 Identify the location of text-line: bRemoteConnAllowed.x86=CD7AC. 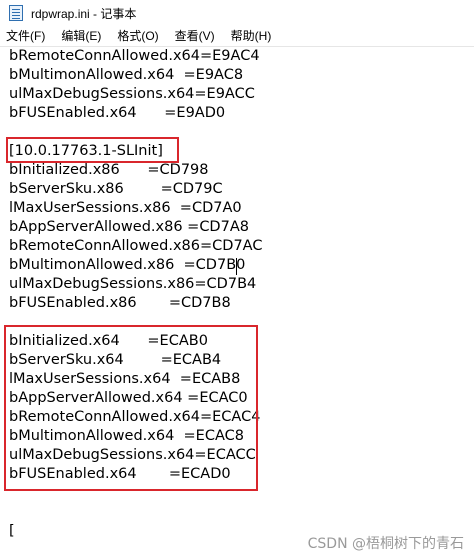
(136, 246).